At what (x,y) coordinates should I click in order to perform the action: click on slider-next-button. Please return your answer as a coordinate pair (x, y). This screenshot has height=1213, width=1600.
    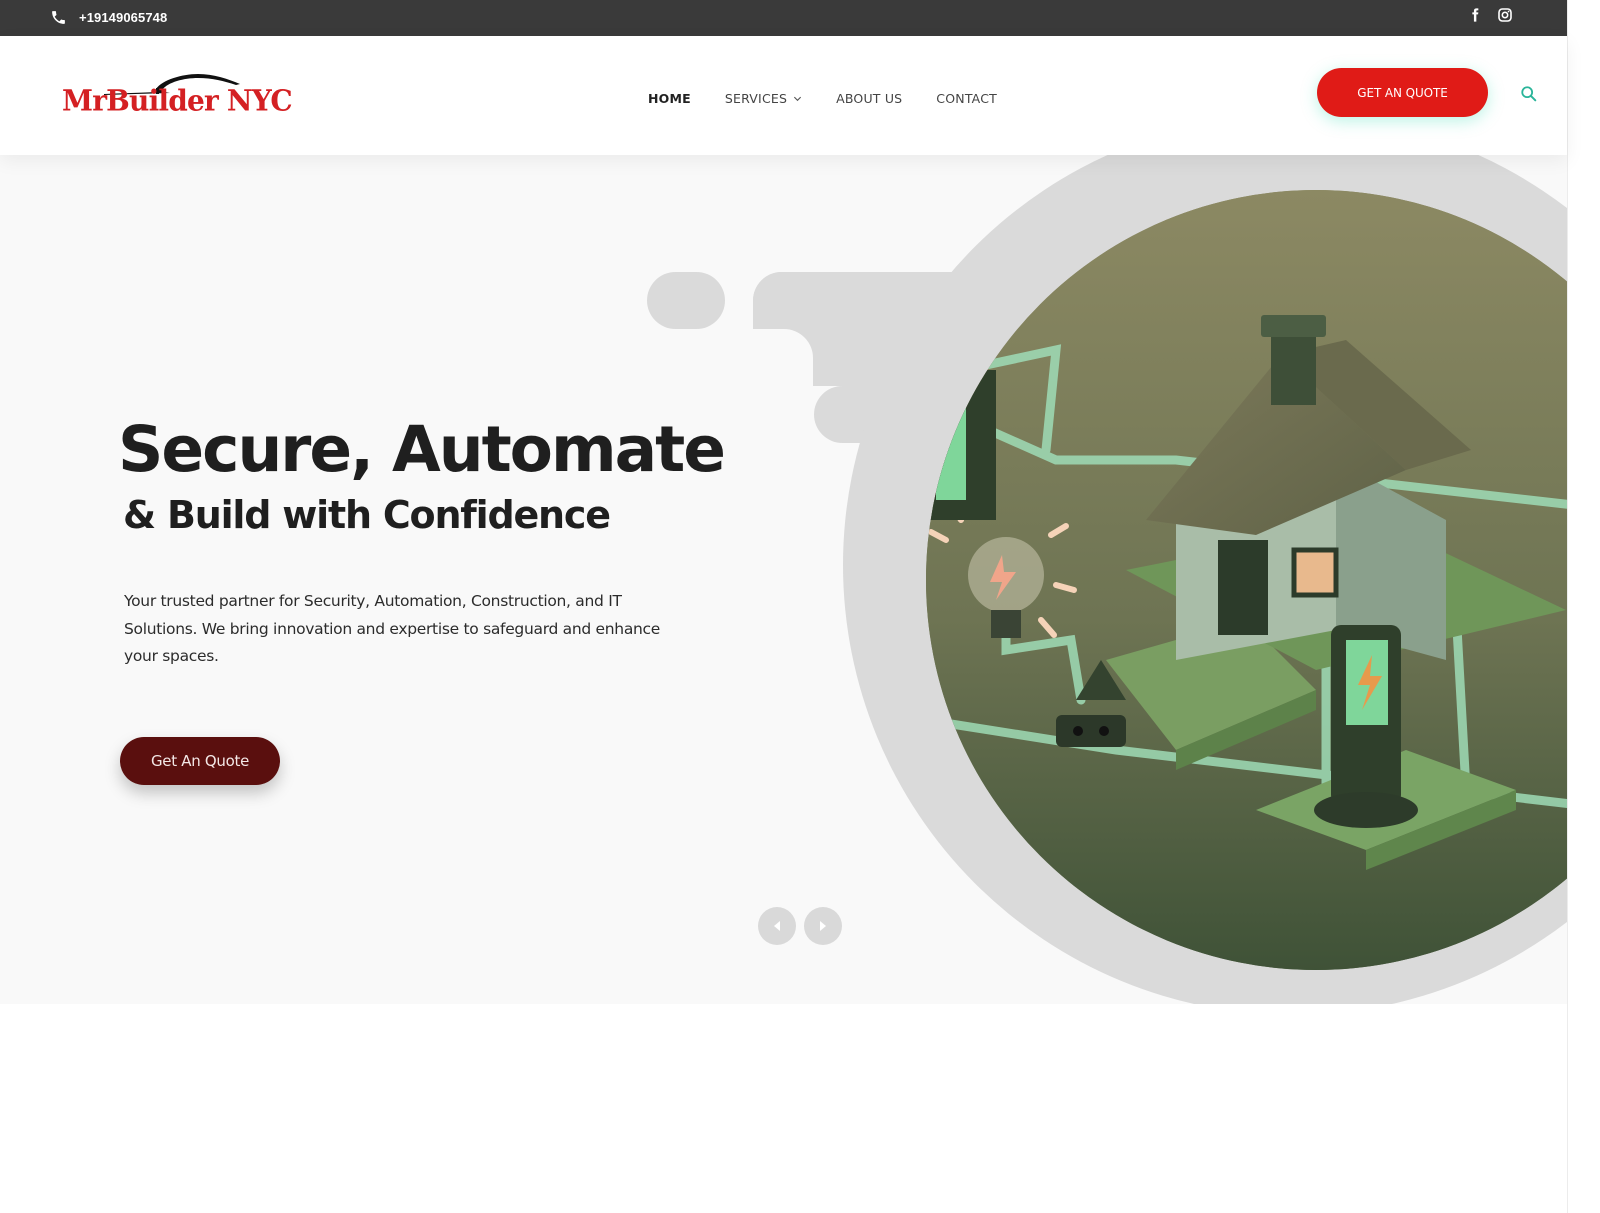
    Looking at the image, I should click on (823, 926).